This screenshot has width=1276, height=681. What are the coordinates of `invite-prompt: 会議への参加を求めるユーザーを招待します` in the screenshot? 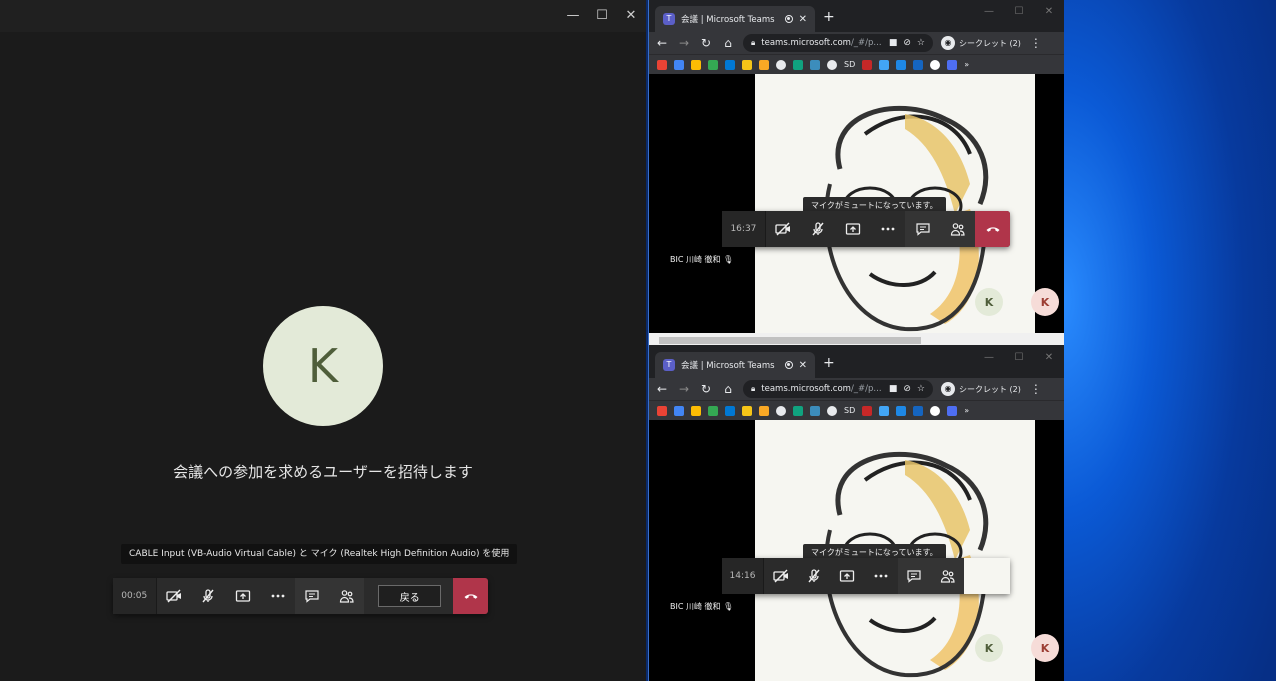 It's located at (323, 471).